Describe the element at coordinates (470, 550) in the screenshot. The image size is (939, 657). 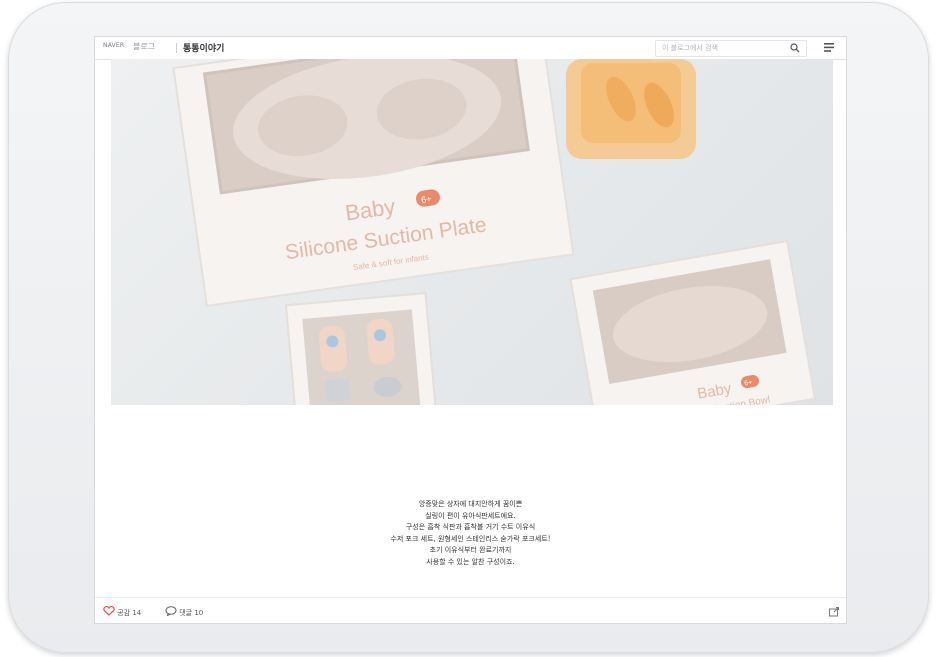
I see `post-line: 초기 이유식부터 완료기까지` at that location.